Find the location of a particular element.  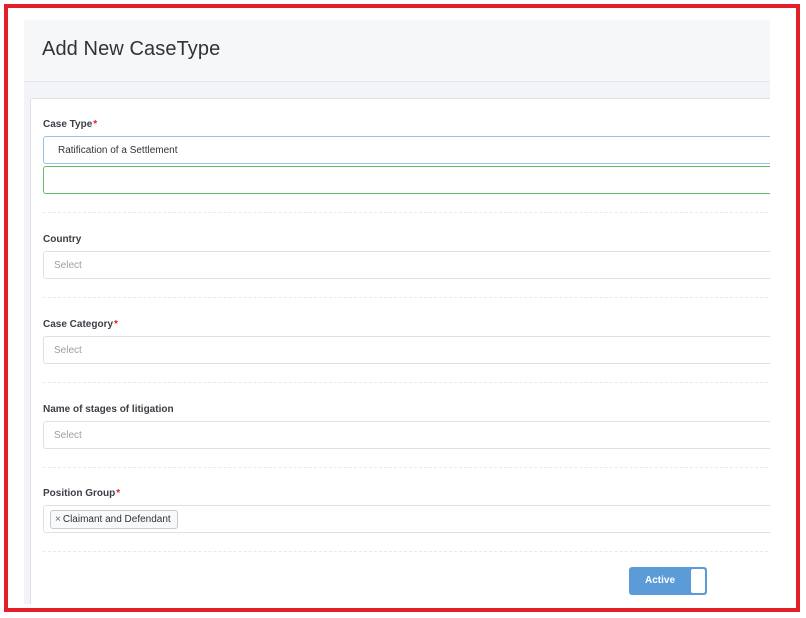

case-type-label: Case Type* is located at coordinates (70, 124).